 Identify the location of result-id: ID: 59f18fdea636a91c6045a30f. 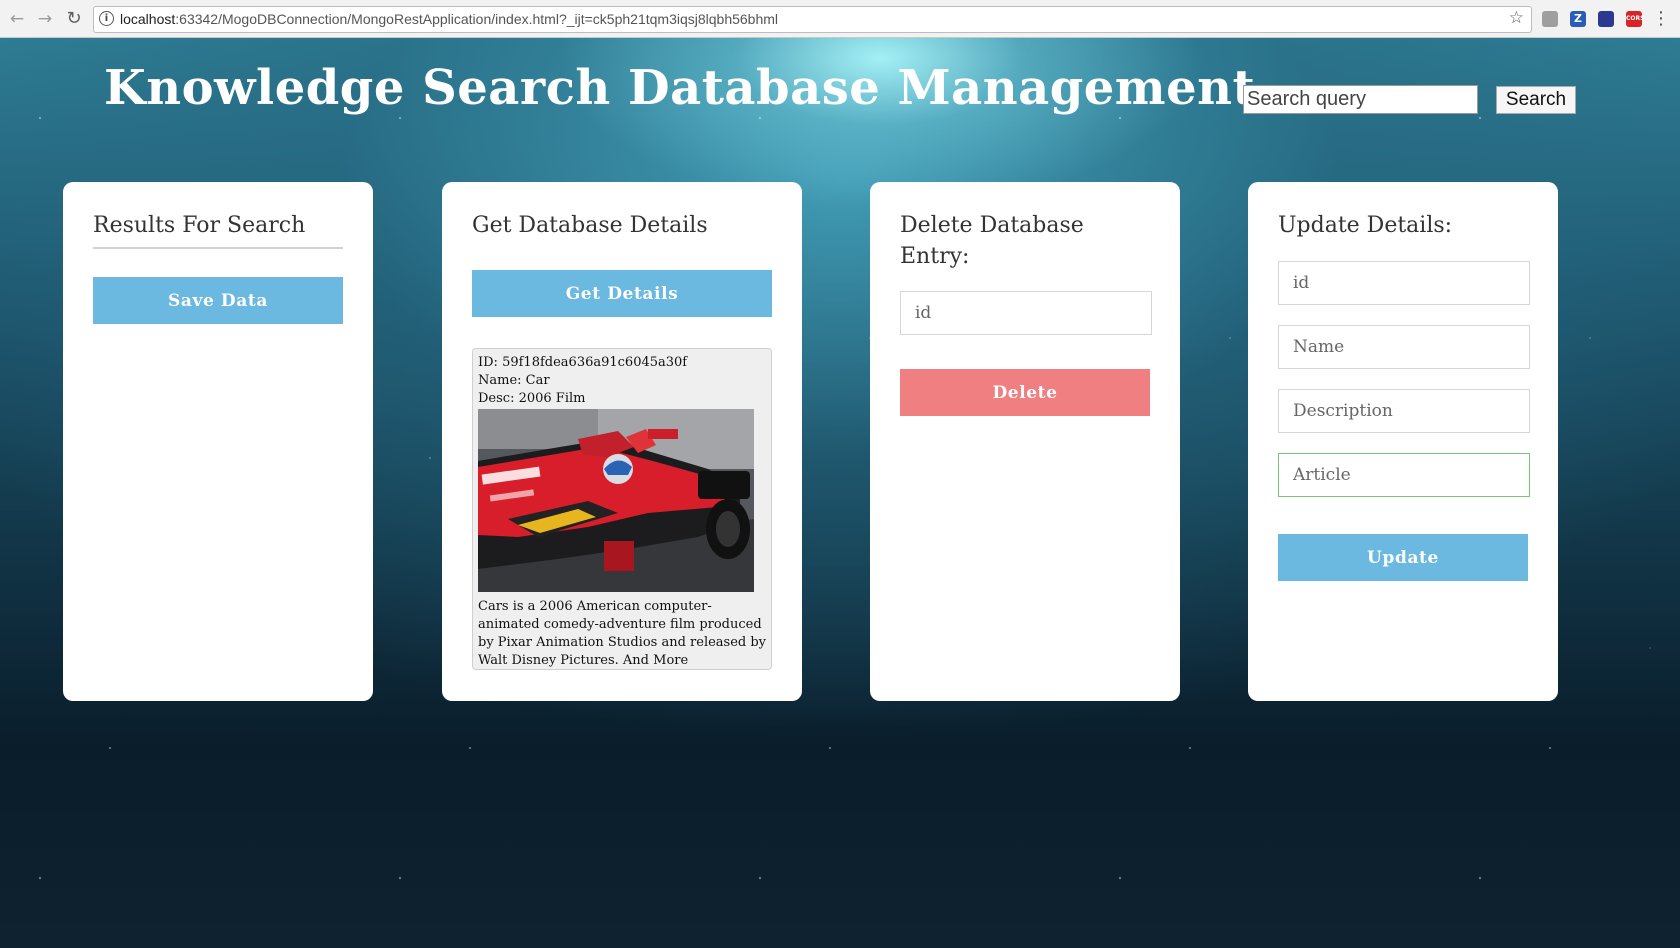
(583, 362).